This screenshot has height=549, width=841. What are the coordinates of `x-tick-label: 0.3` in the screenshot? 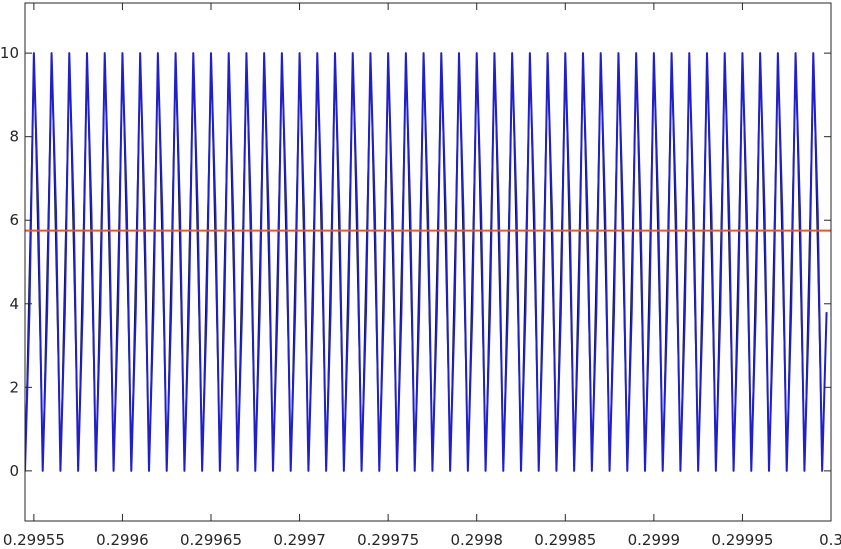 It's located at (830, 540).